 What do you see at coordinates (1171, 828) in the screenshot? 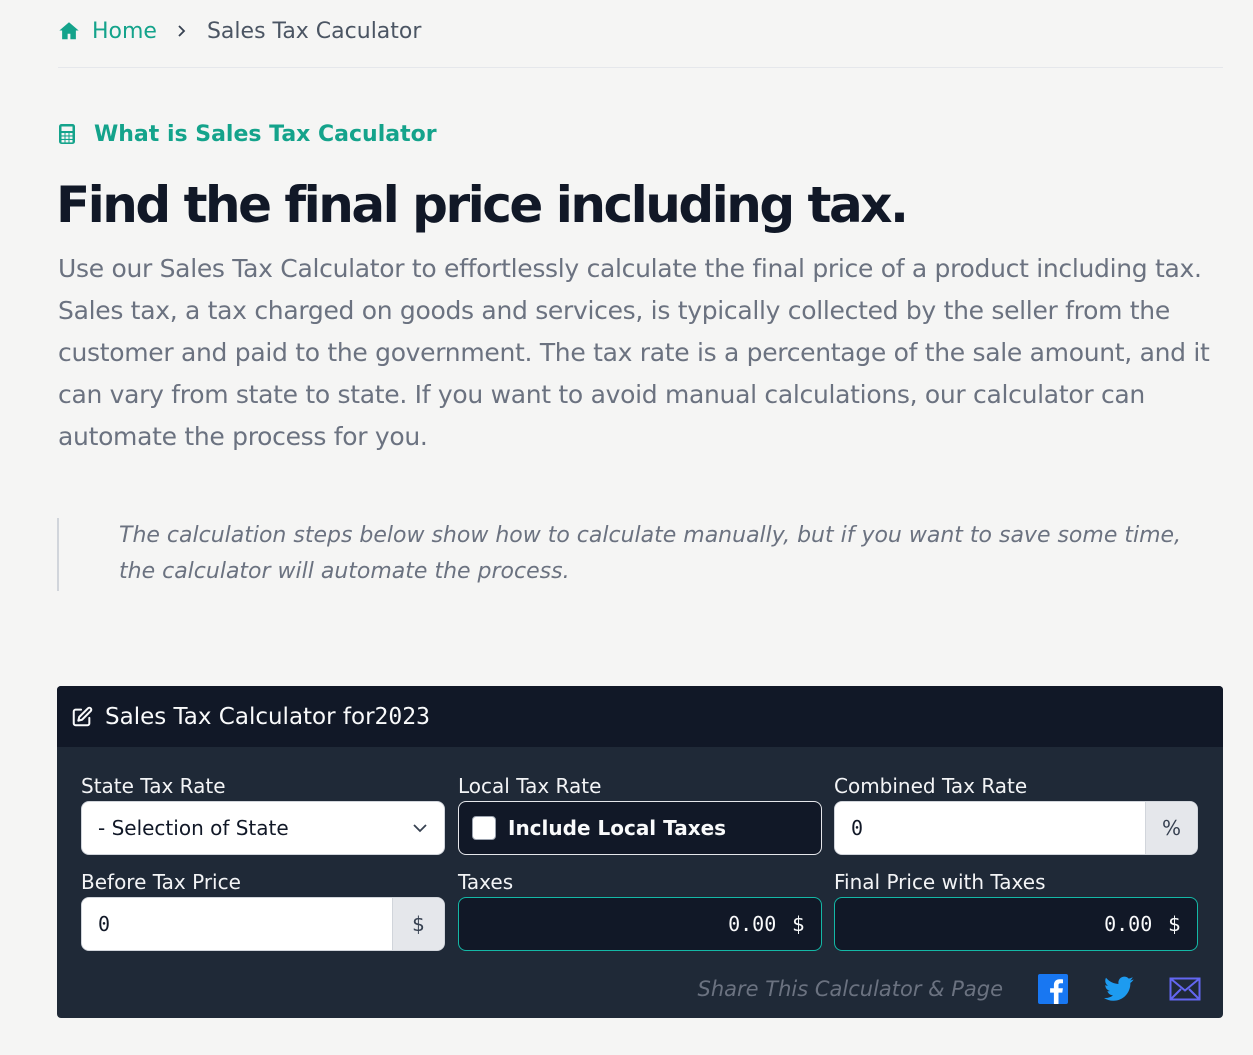
I see `percent-addon: %` at bounding box center [1171, 828].